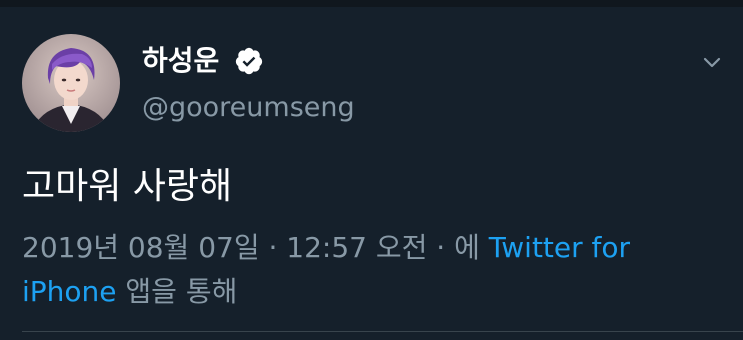  I want to click on top-strip, so click(371, 3).